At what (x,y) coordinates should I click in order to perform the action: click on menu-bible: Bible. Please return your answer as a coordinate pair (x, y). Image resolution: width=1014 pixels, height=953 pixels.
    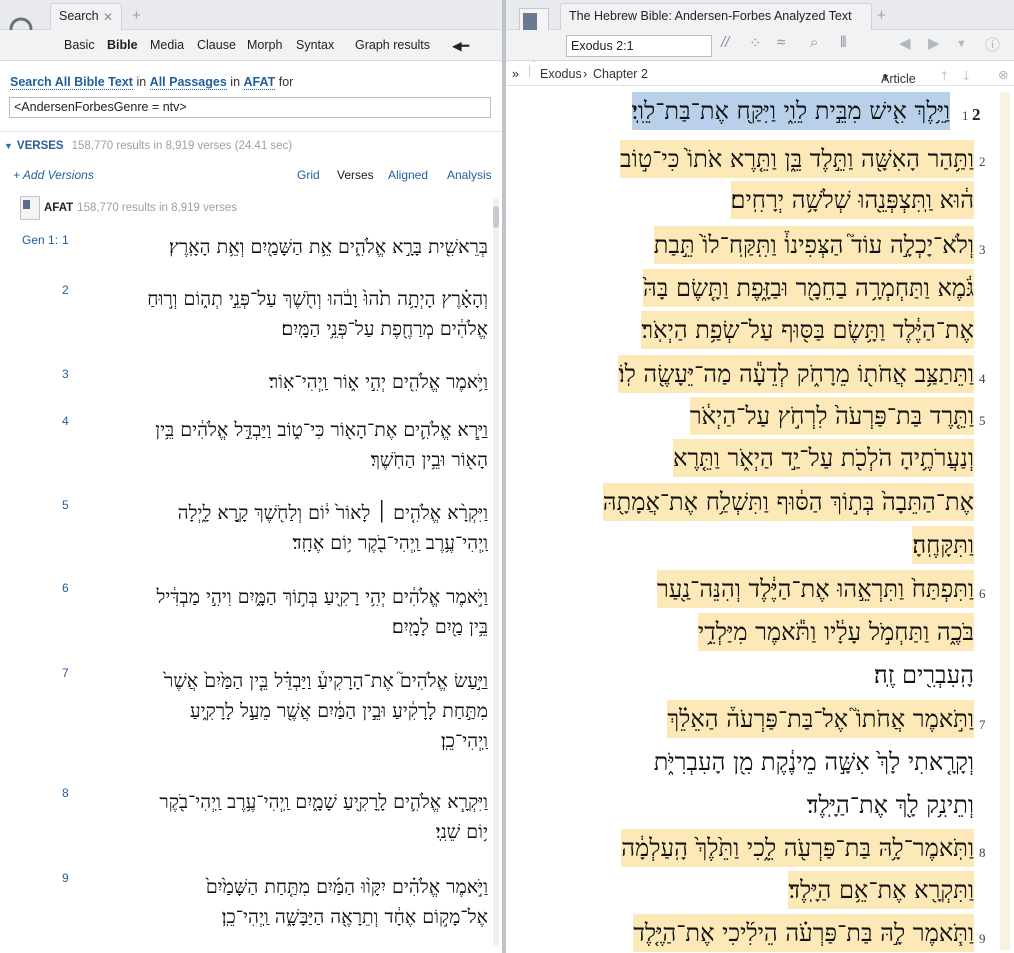
    Looking at the image, I should click on (122, 45).